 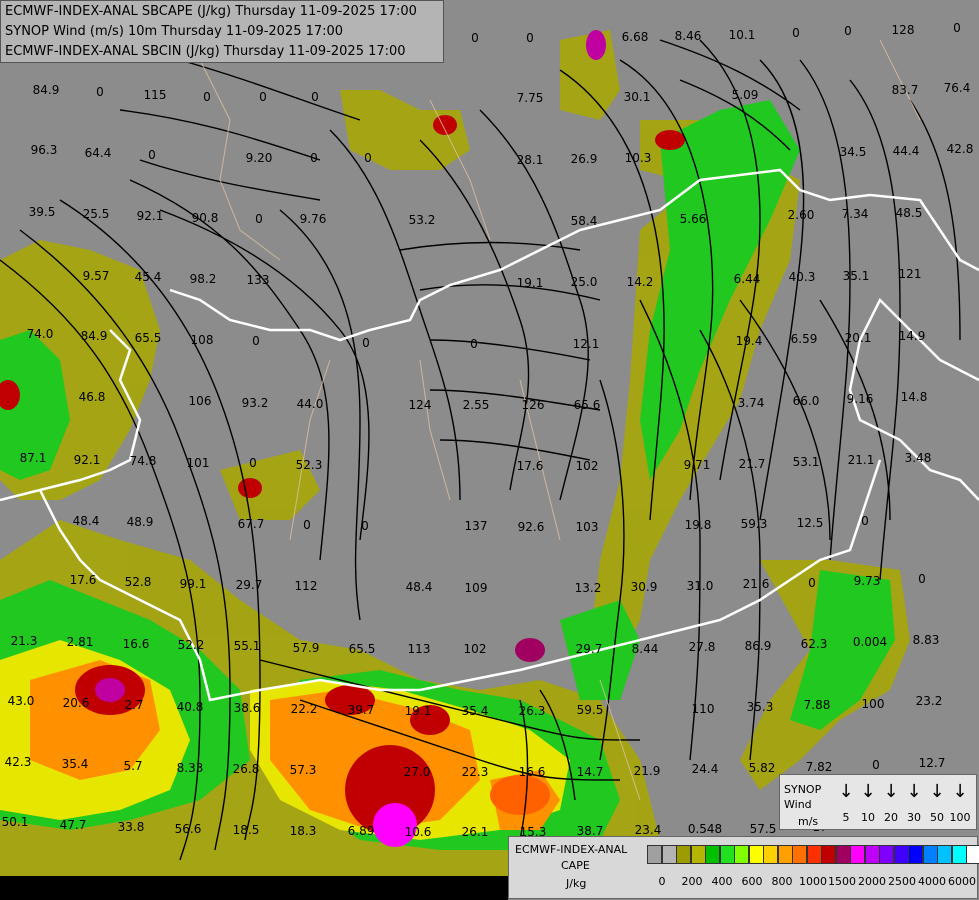 I want to click on station-value: 25.5, so click(x=96, y=214).